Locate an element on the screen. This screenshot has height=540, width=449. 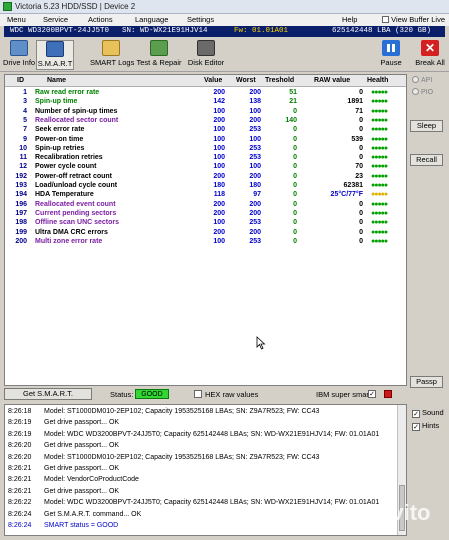
drive-info-label: Drive Info is located at coordinates (19, 62).